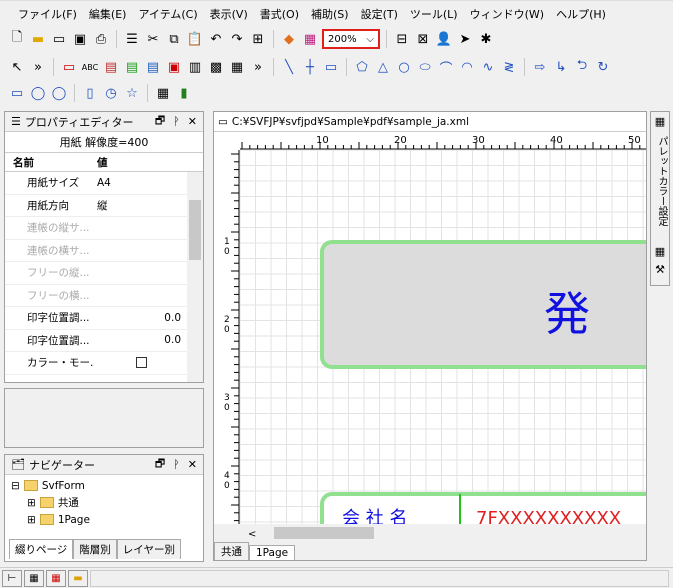 Image resolution: width=673 pixels, height=588 pixels. Describe the element at coordinates (216, 67) in the screenshot. I see `qrcode-icon: ▩` at that location.